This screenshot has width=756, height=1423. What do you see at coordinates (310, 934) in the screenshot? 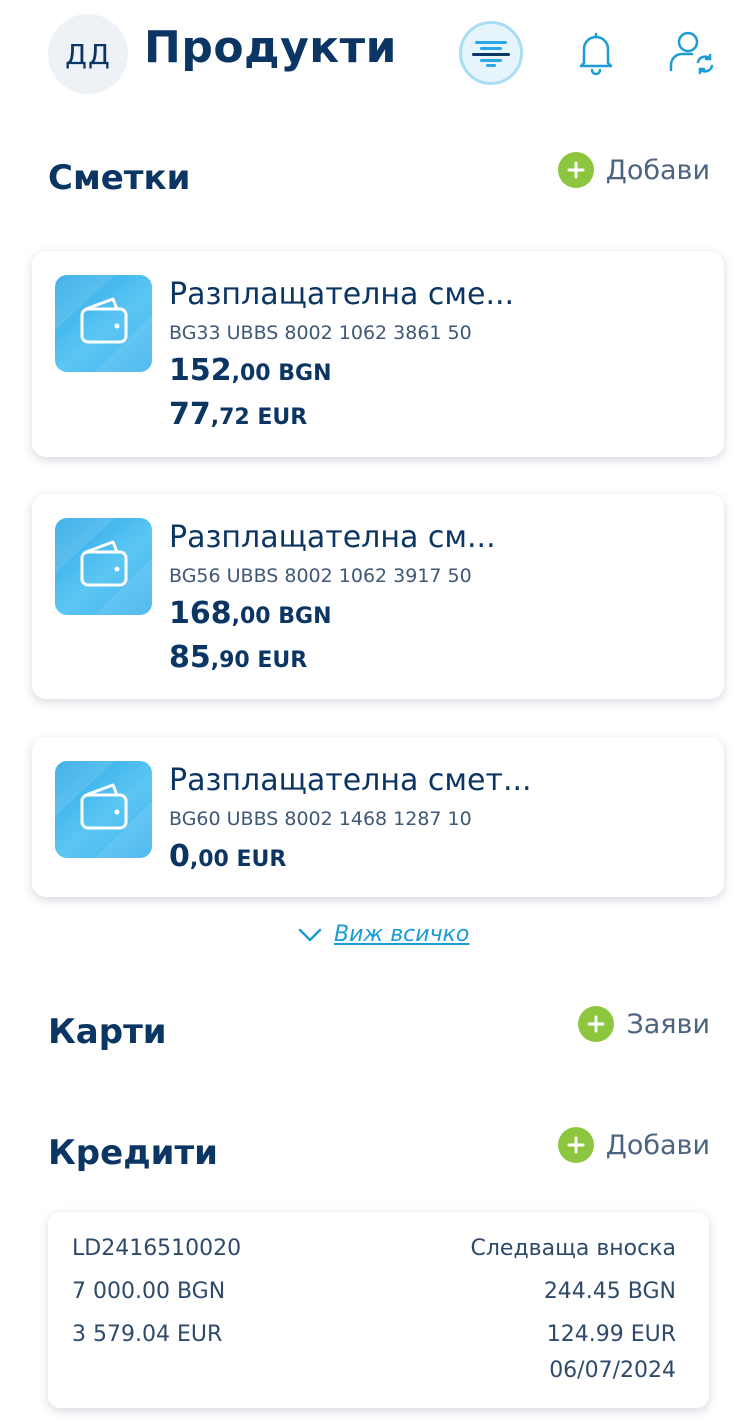
I see `chevron-down-icon` at bounding box center [310, 934].